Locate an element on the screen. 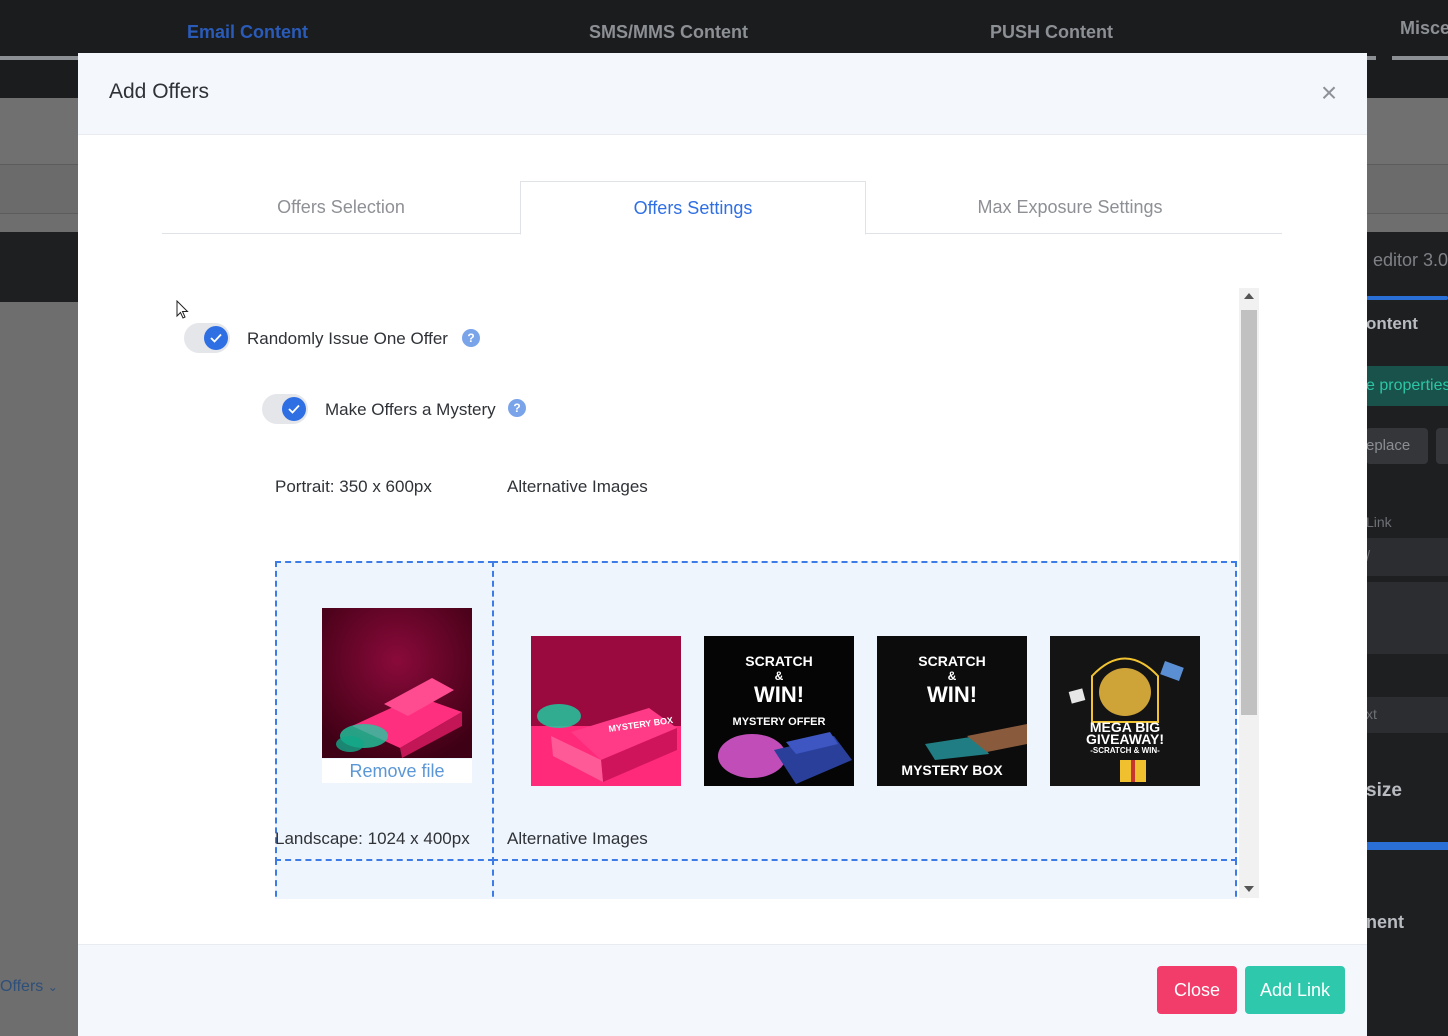  tab-offers-settings: Offers Settings is located at coordinates (693, 208).